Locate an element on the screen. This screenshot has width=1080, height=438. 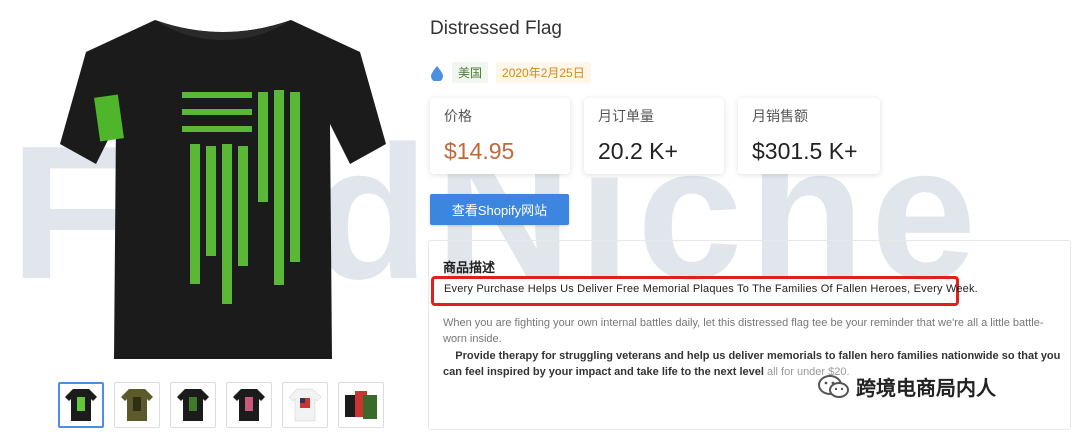
wechat-account-watermark: 跨境电商局内人 is located at coordinates (907, 386).